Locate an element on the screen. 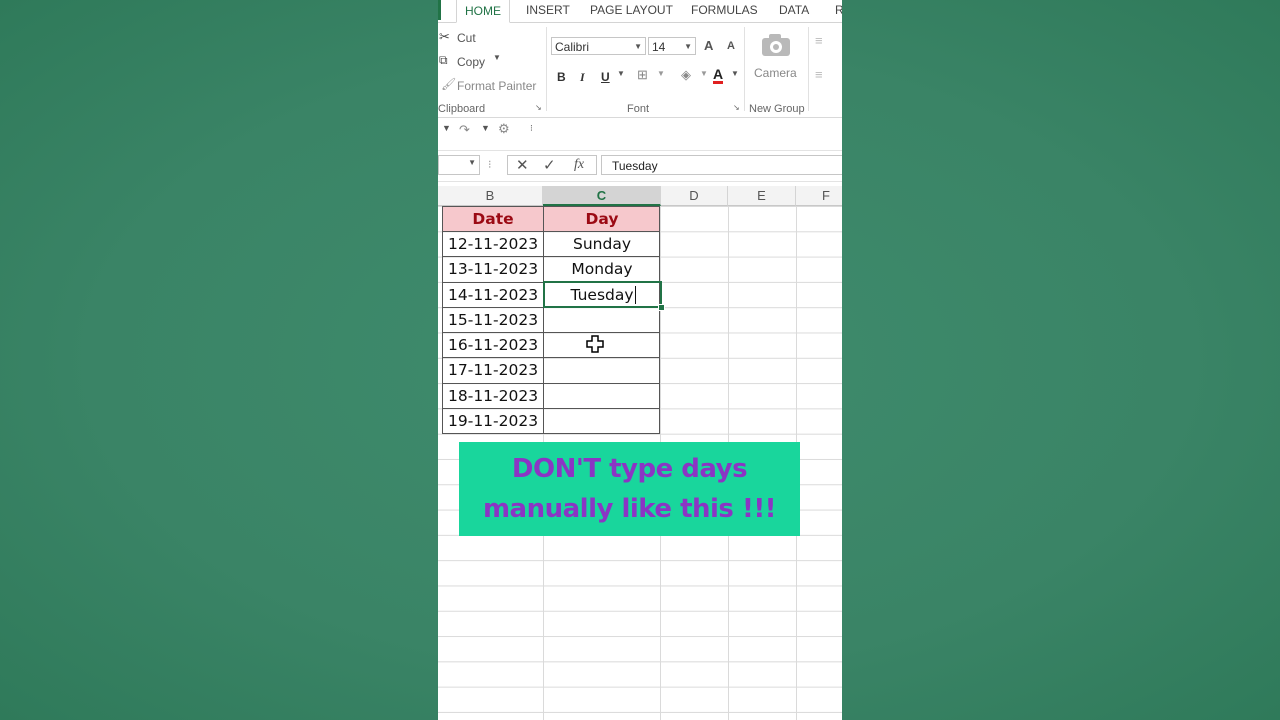 The image size is (1280, 720). camera-button: Camera is located at coordinates (775, 73).